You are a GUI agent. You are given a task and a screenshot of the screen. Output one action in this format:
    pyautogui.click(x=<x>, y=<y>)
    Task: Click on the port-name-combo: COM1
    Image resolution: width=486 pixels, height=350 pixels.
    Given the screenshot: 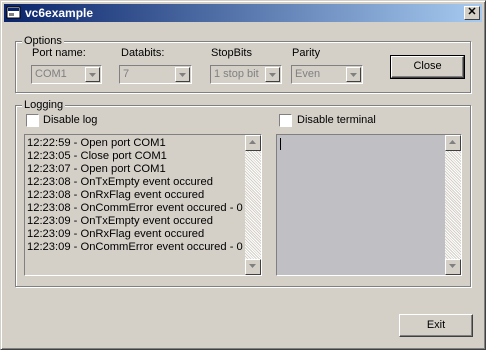 What is the action you would take?
    pyautogui.click(x=66, y=74)
    